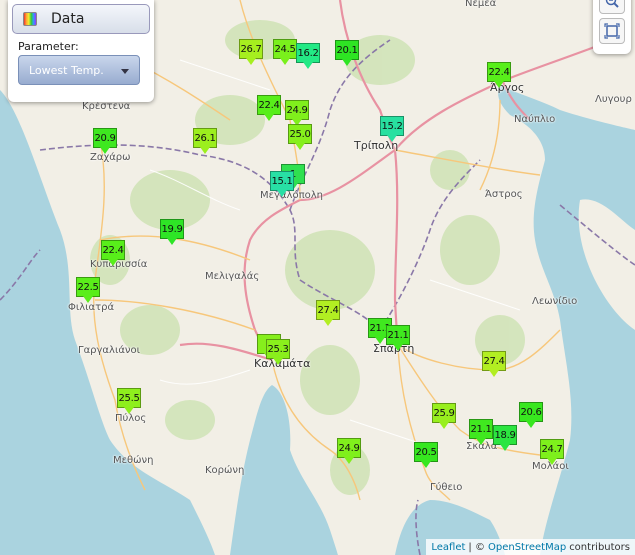 The height and width of the screenshot is (555, 635). Describe the element at coordinates (285, 49) in the screenshot. I see `marker-value: 24.5` at that location.